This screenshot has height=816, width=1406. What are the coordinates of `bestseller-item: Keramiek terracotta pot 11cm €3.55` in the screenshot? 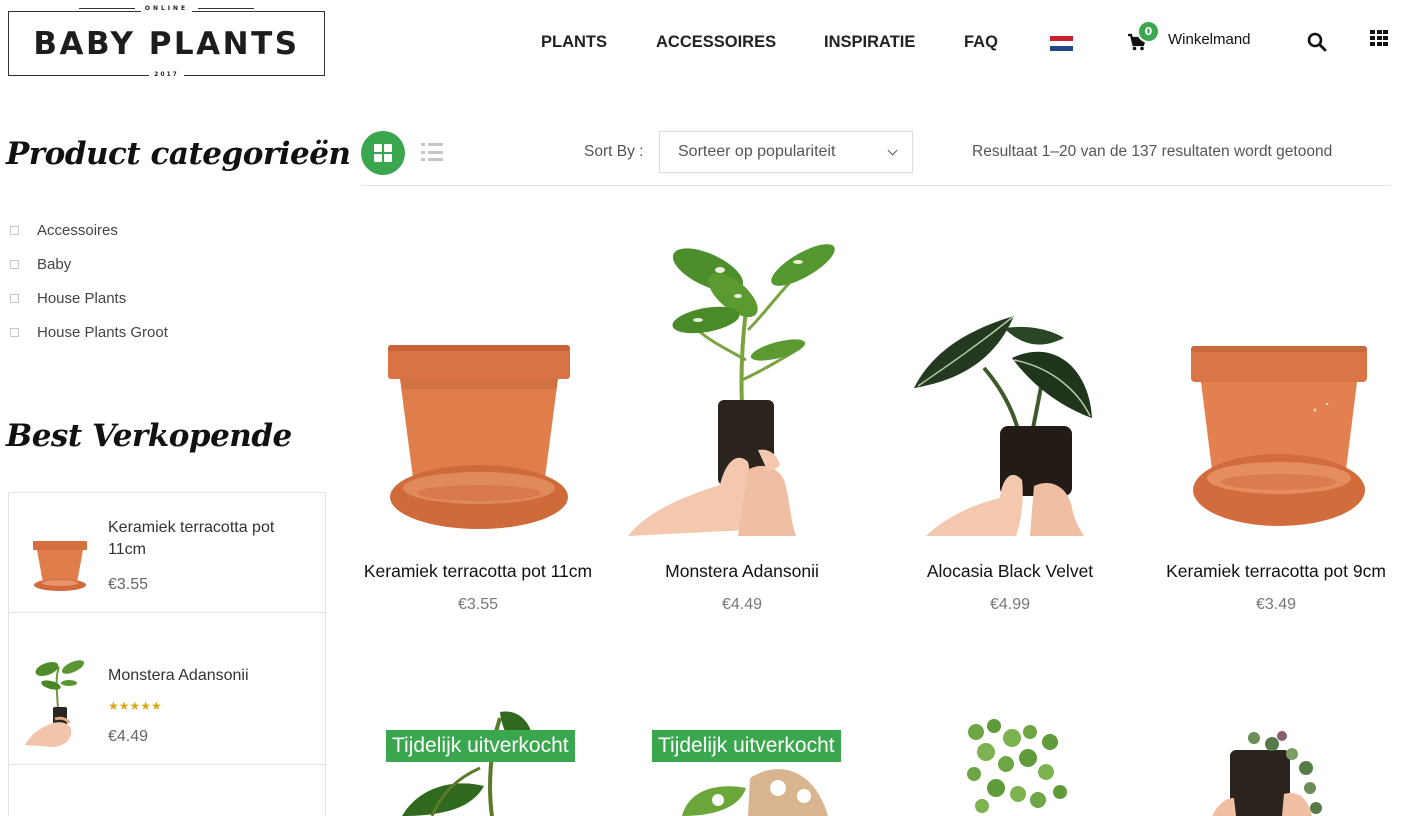 It's located at (167, 553).